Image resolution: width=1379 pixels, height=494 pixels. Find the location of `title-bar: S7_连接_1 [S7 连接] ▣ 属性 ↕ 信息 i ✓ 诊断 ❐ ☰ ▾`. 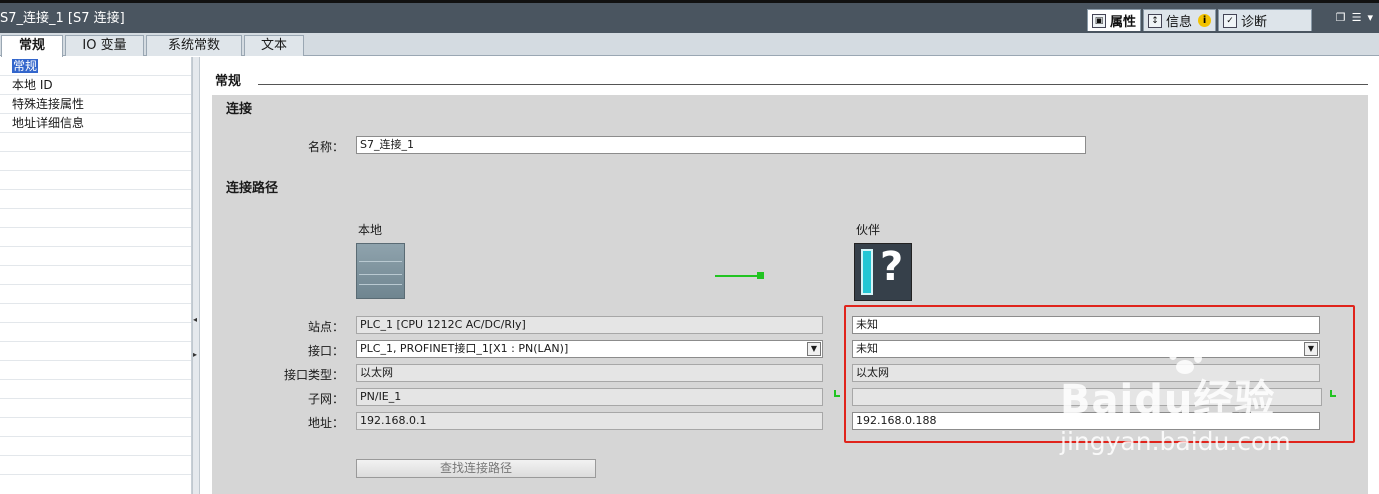

title-bar: S7_连接_1 [S7 连接] ▣ 属性 ↕ 信息 i ✓ 诊断 ❐ ☰ ▾ is located at coordinates (689, 16).